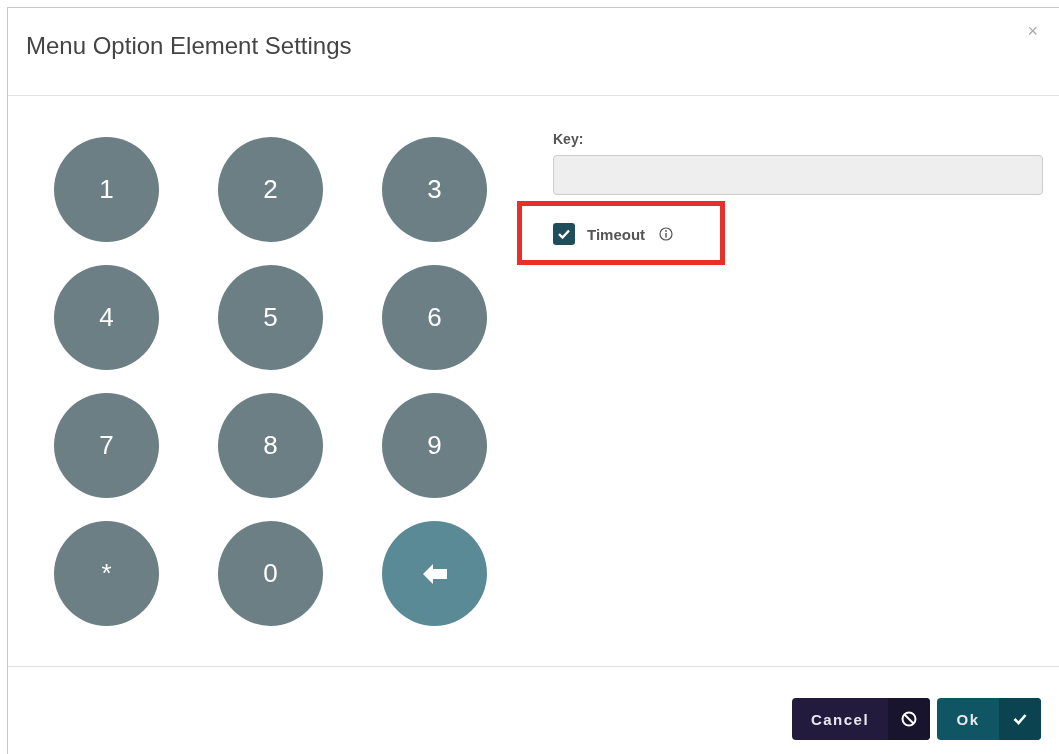 The width and height of the screenshot is (1059, 754). I want to click on keypad-key: 2, so click(270, 189).